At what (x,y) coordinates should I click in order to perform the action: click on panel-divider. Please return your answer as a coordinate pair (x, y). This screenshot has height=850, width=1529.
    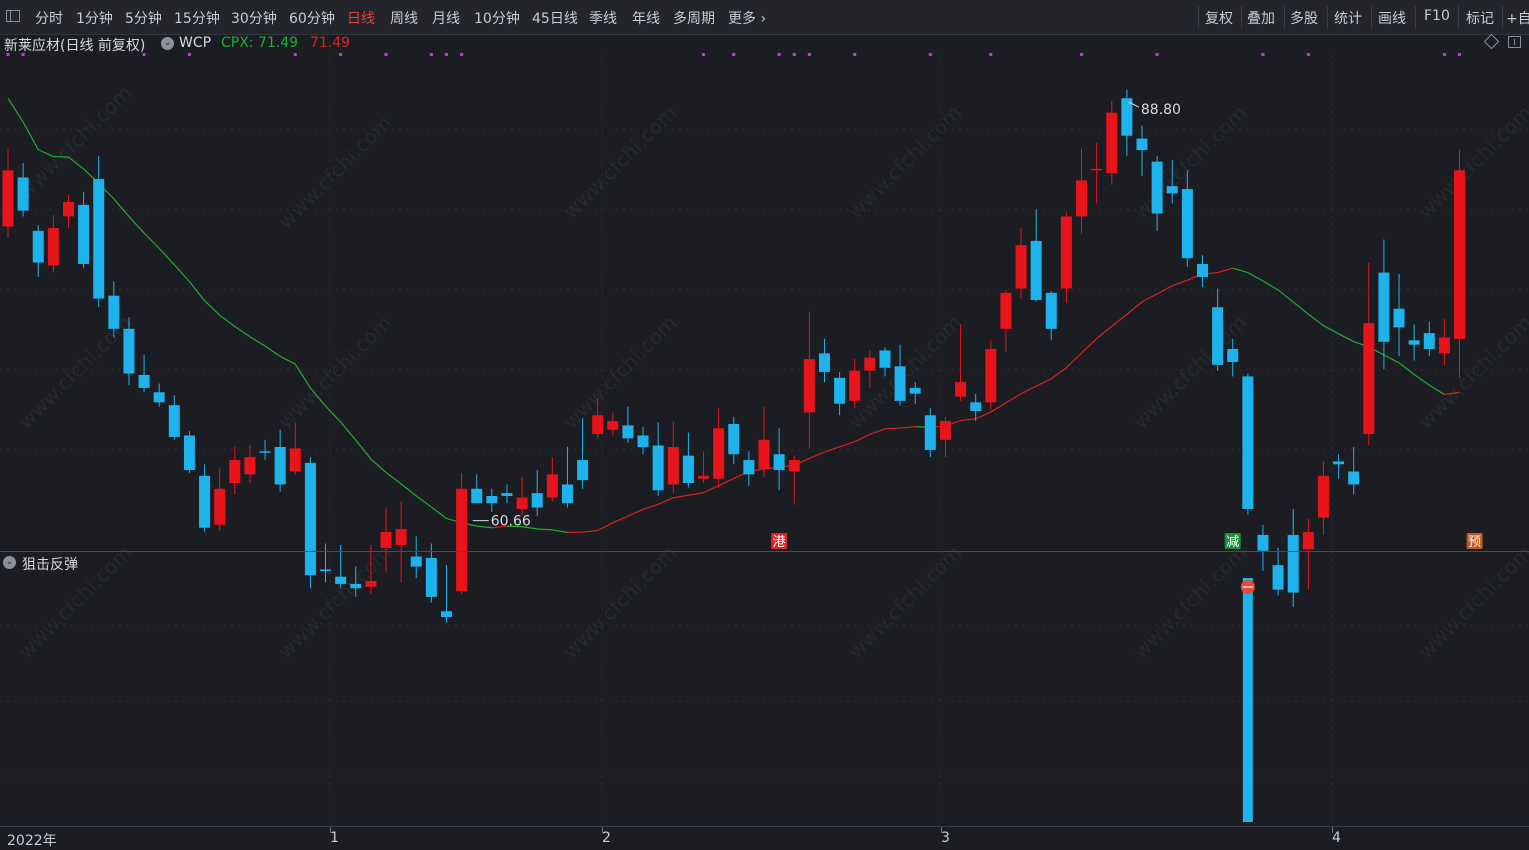
    Looking at the image, I should click on (764, 551).